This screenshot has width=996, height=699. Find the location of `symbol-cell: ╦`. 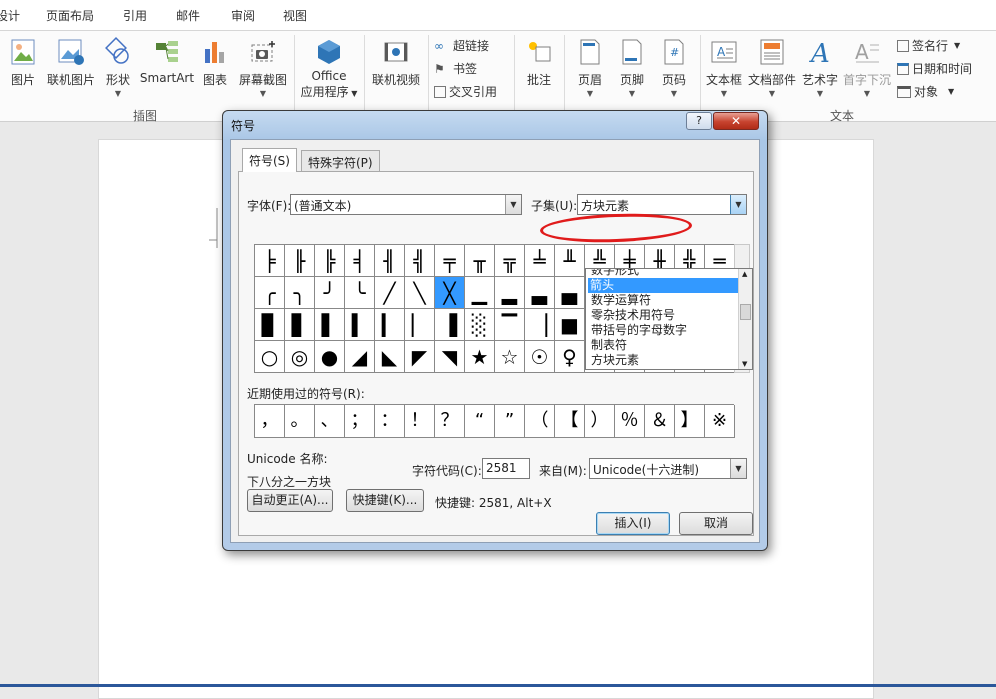

symbol-cell: ╦ is located at coordinates (510, 261).